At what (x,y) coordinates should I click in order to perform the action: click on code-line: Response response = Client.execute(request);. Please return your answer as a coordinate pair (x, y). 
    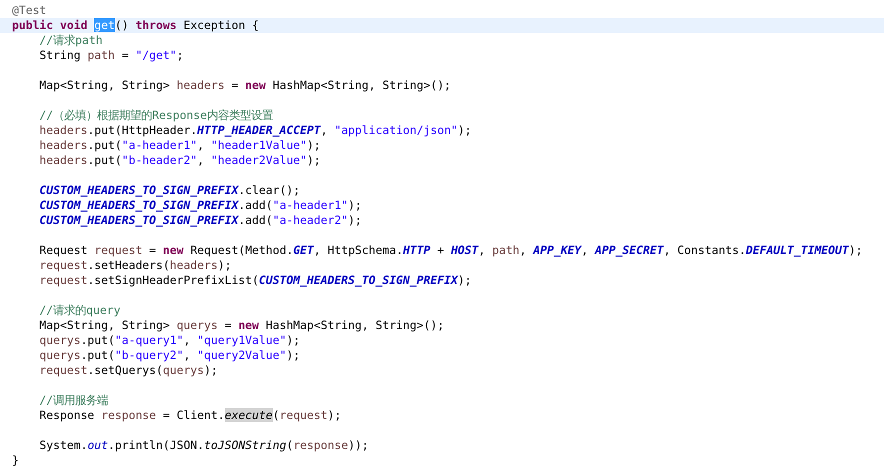
    Looking at the image, I should click on (190, 415).